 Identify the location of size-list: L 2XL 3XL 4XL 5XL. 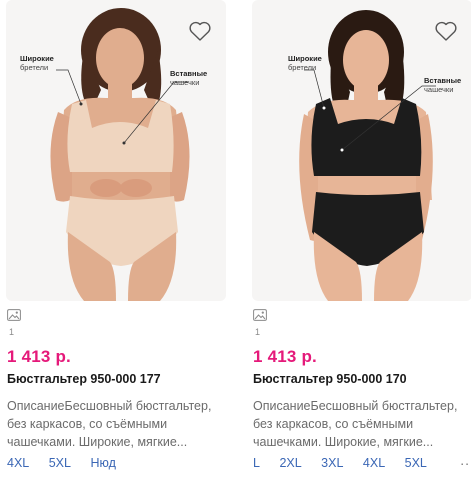
(348, 463).